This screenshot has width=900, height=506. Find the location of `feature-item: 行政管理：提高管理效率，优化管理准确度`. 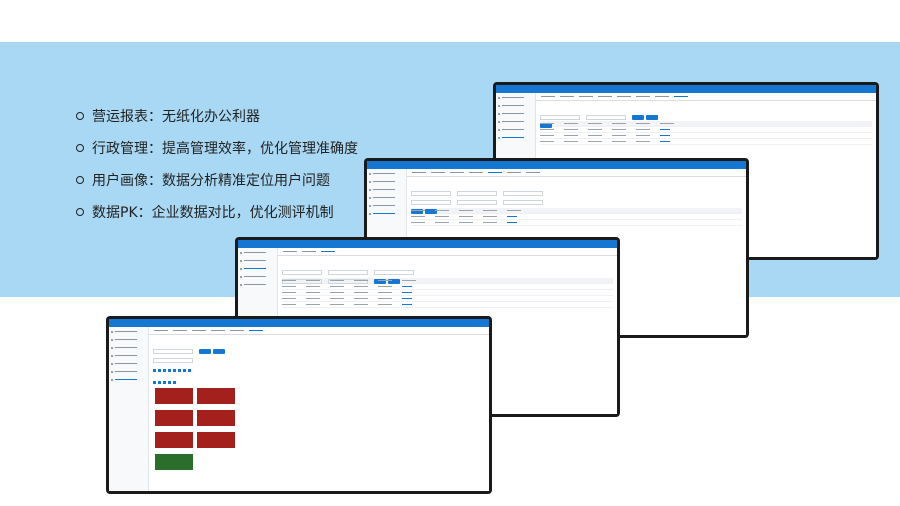

feature-item: 行政管理：提高管理效率，优化管理准确度 is located at coordinates (217, 148).